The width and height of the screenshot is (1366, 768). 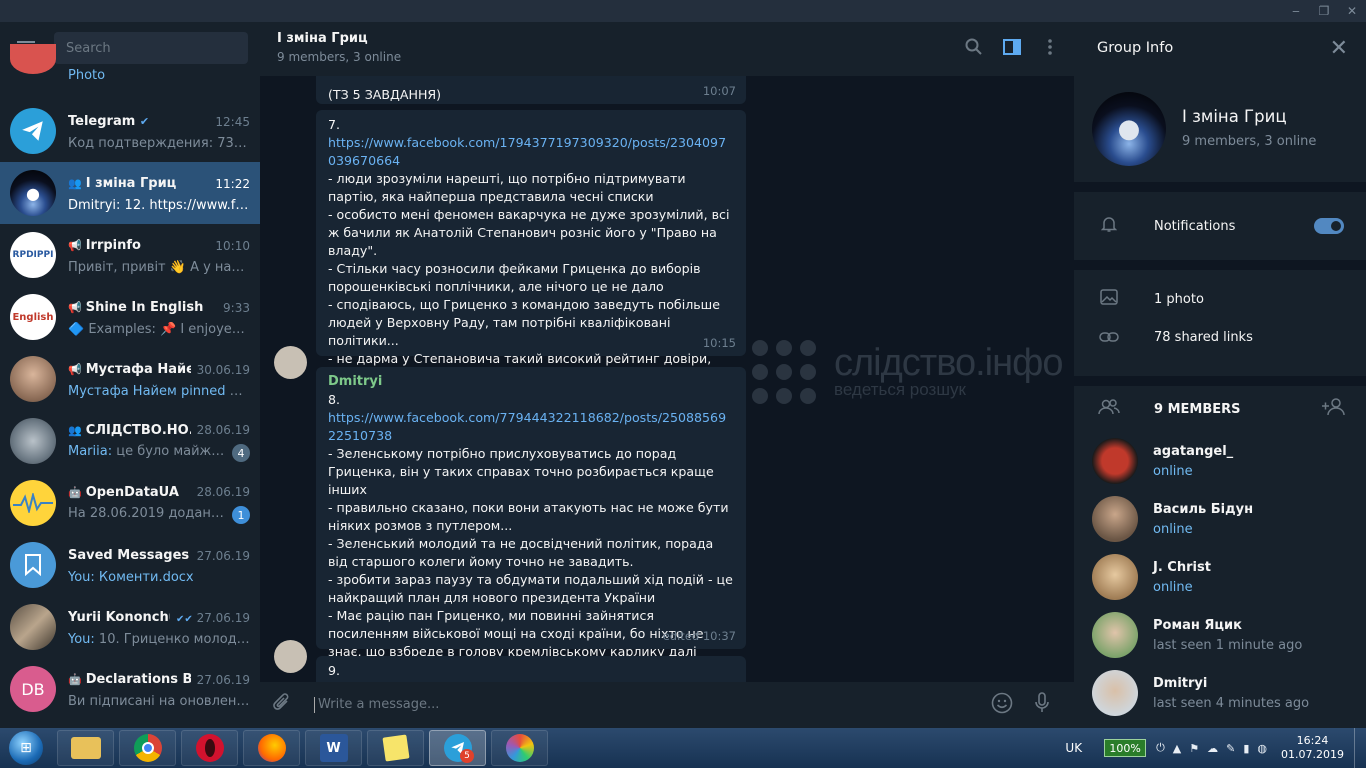 What do you see at coordinates (33, 689) in the screenshot?
I see `chat-avatar: DB` at bounding box center [33, 689].